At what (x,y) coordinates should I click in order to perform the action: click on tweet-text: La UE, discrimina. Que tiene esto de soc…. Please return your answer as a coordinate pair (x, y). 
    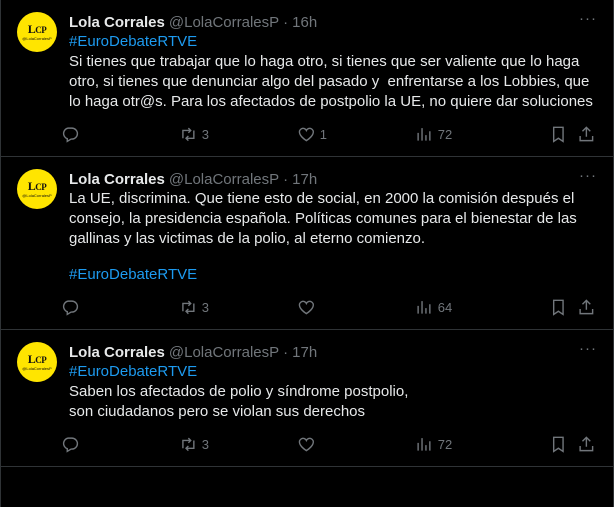
    Looking at the image, I should click on (325, 218).